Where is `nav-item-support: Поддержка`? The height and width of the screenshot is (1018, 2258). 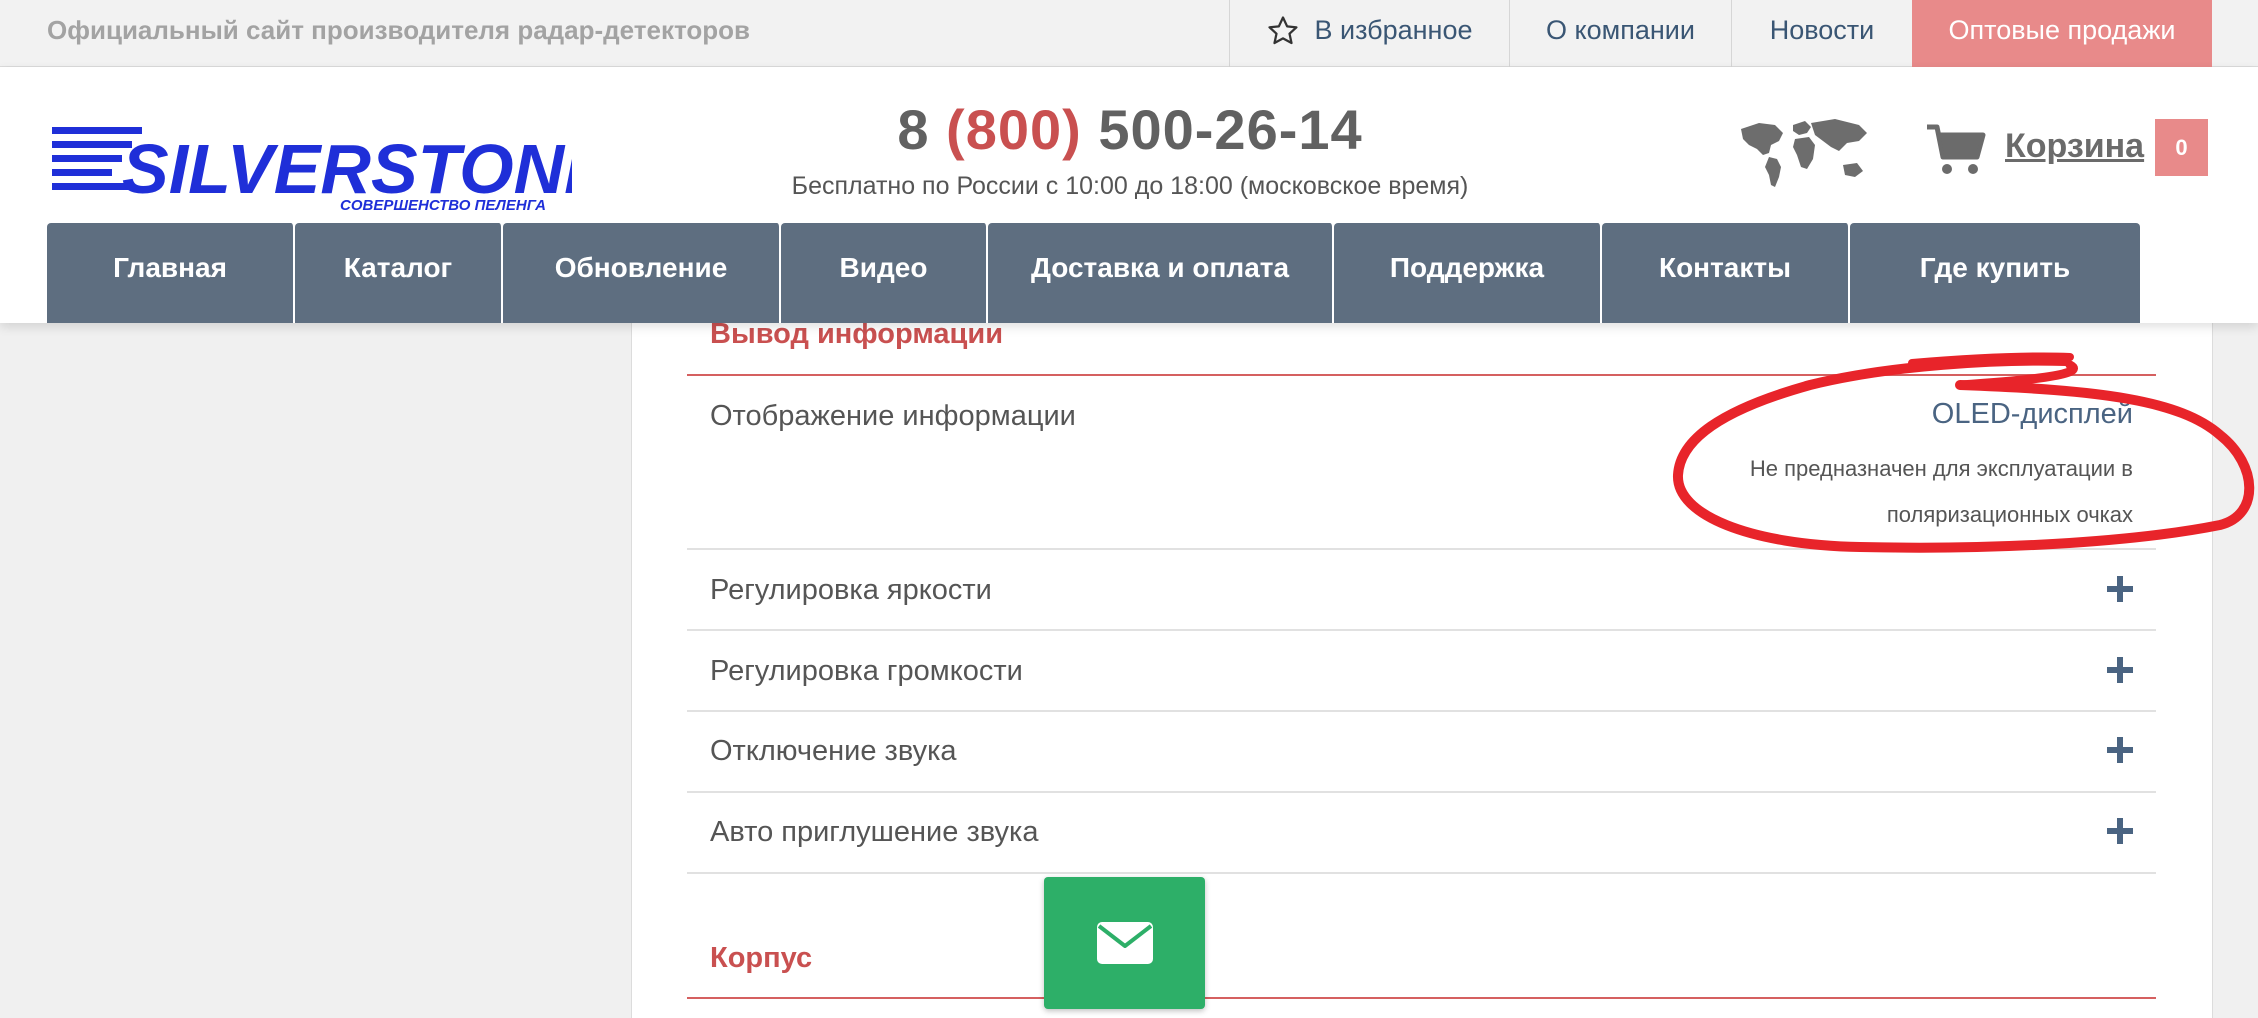
nav-item-support: Поддержка is located at coordinates (1468, 273).